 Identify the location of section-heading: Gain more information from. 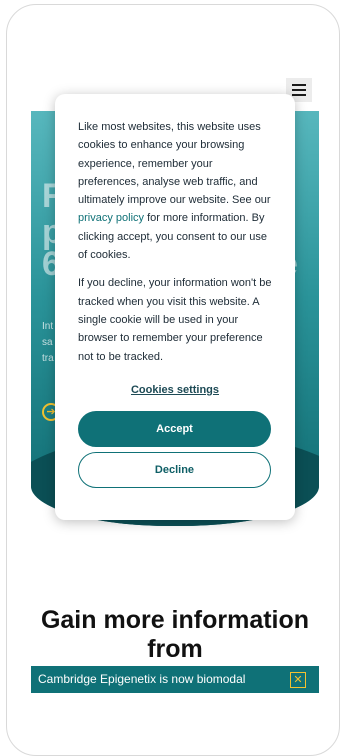
(175, 634).